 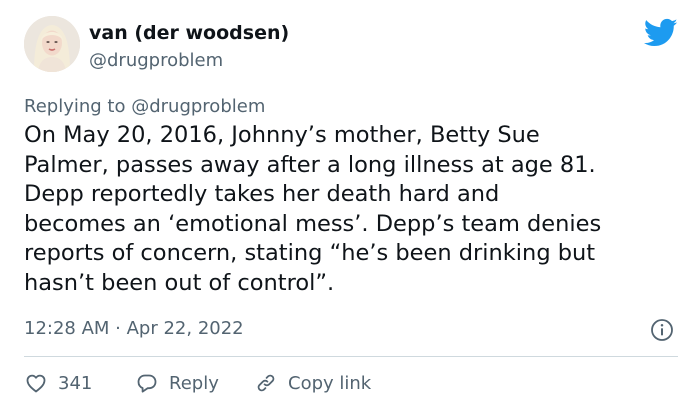 I want to click on user-handle: @drugproblem, so click(x=156, y=60).